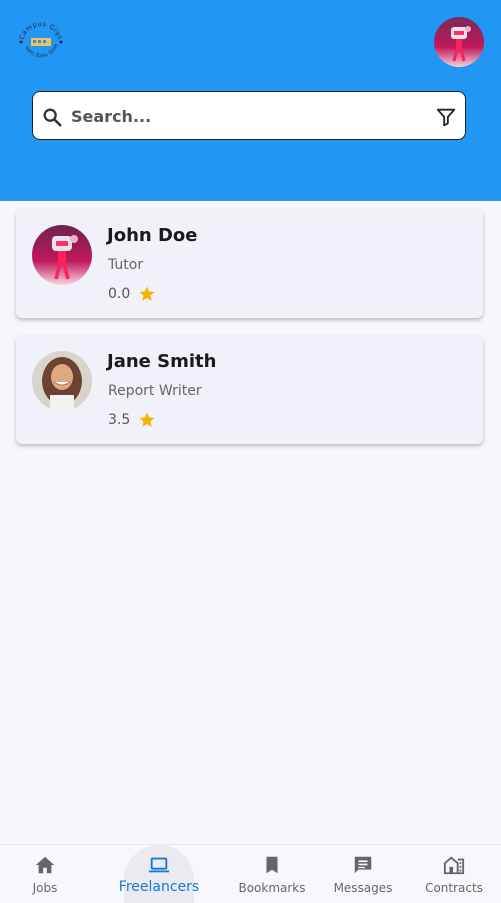  Describe the element at coordinates (162, 361) in the screenshot. I see `freelancer-name: Jane Smith` at that location.